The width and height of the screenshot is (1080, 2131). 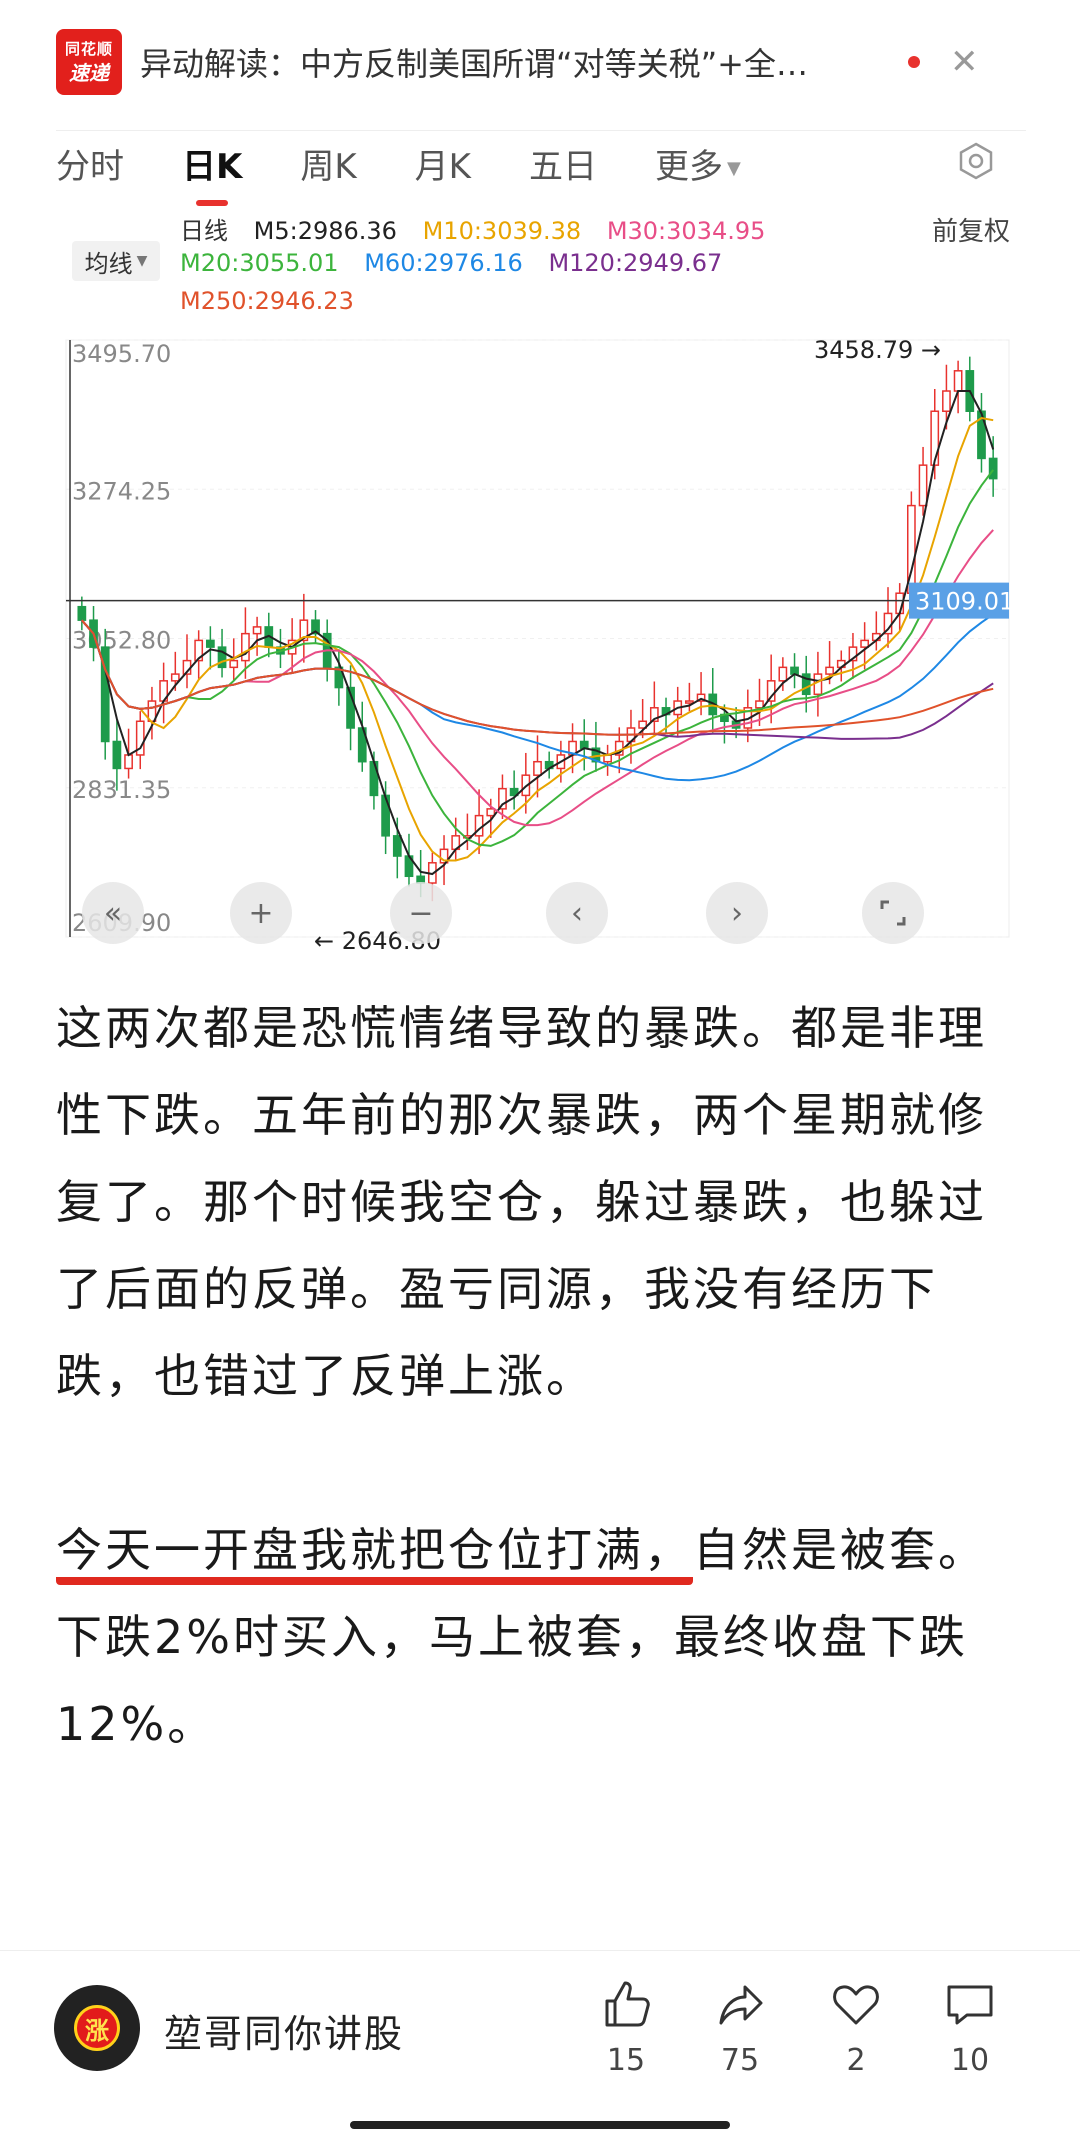 I want to click on like-button: 15, so click(x=626, y=2027).